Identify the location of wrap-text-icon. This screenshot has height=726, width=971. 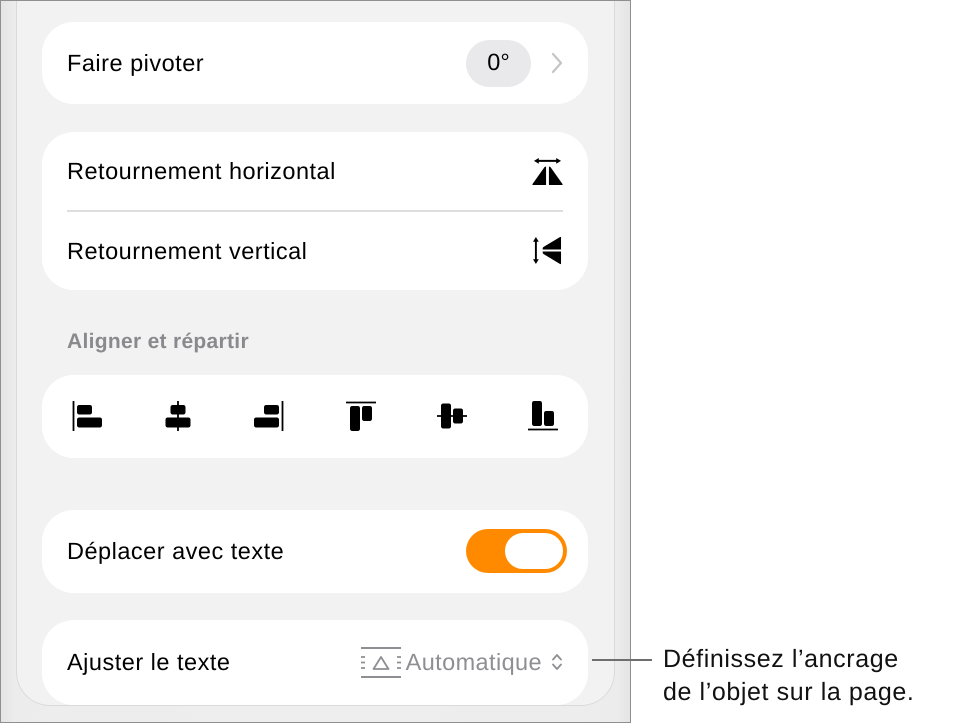
(380, 662).